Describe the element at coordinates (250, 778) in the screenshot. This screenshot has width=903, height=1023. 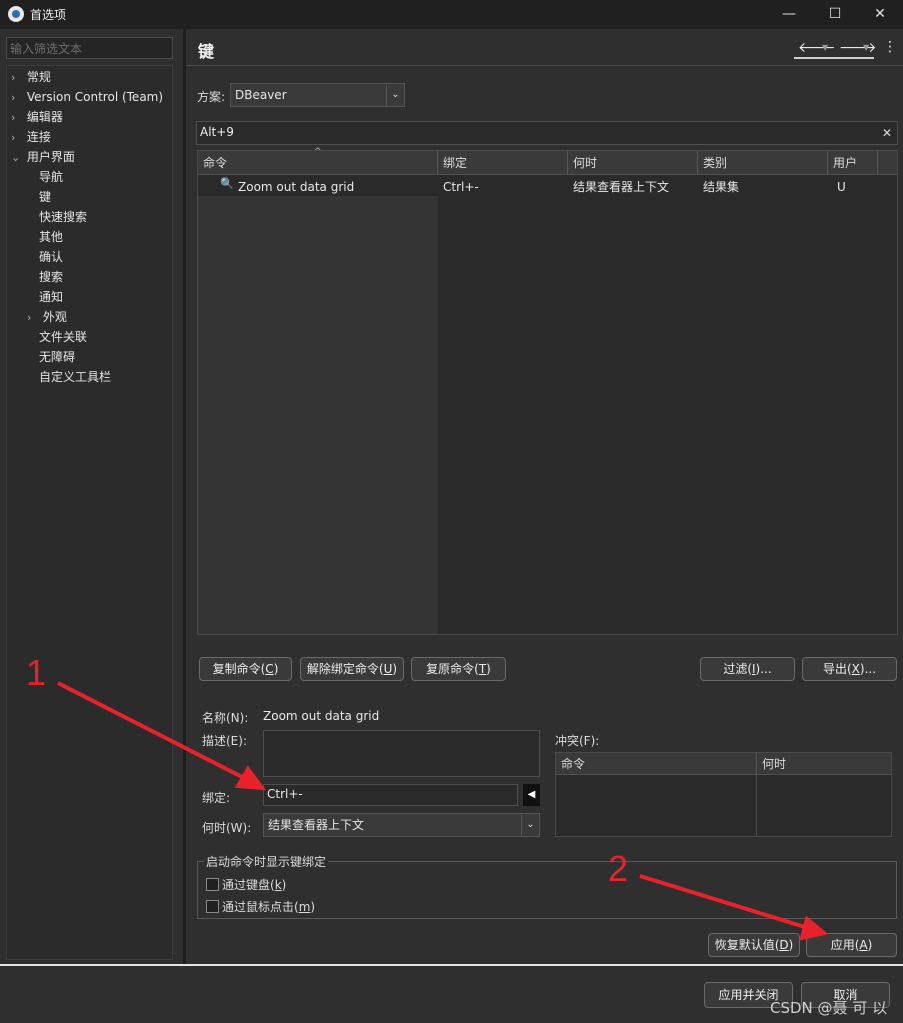
I see `annotation-arrow-1-head` at that location.